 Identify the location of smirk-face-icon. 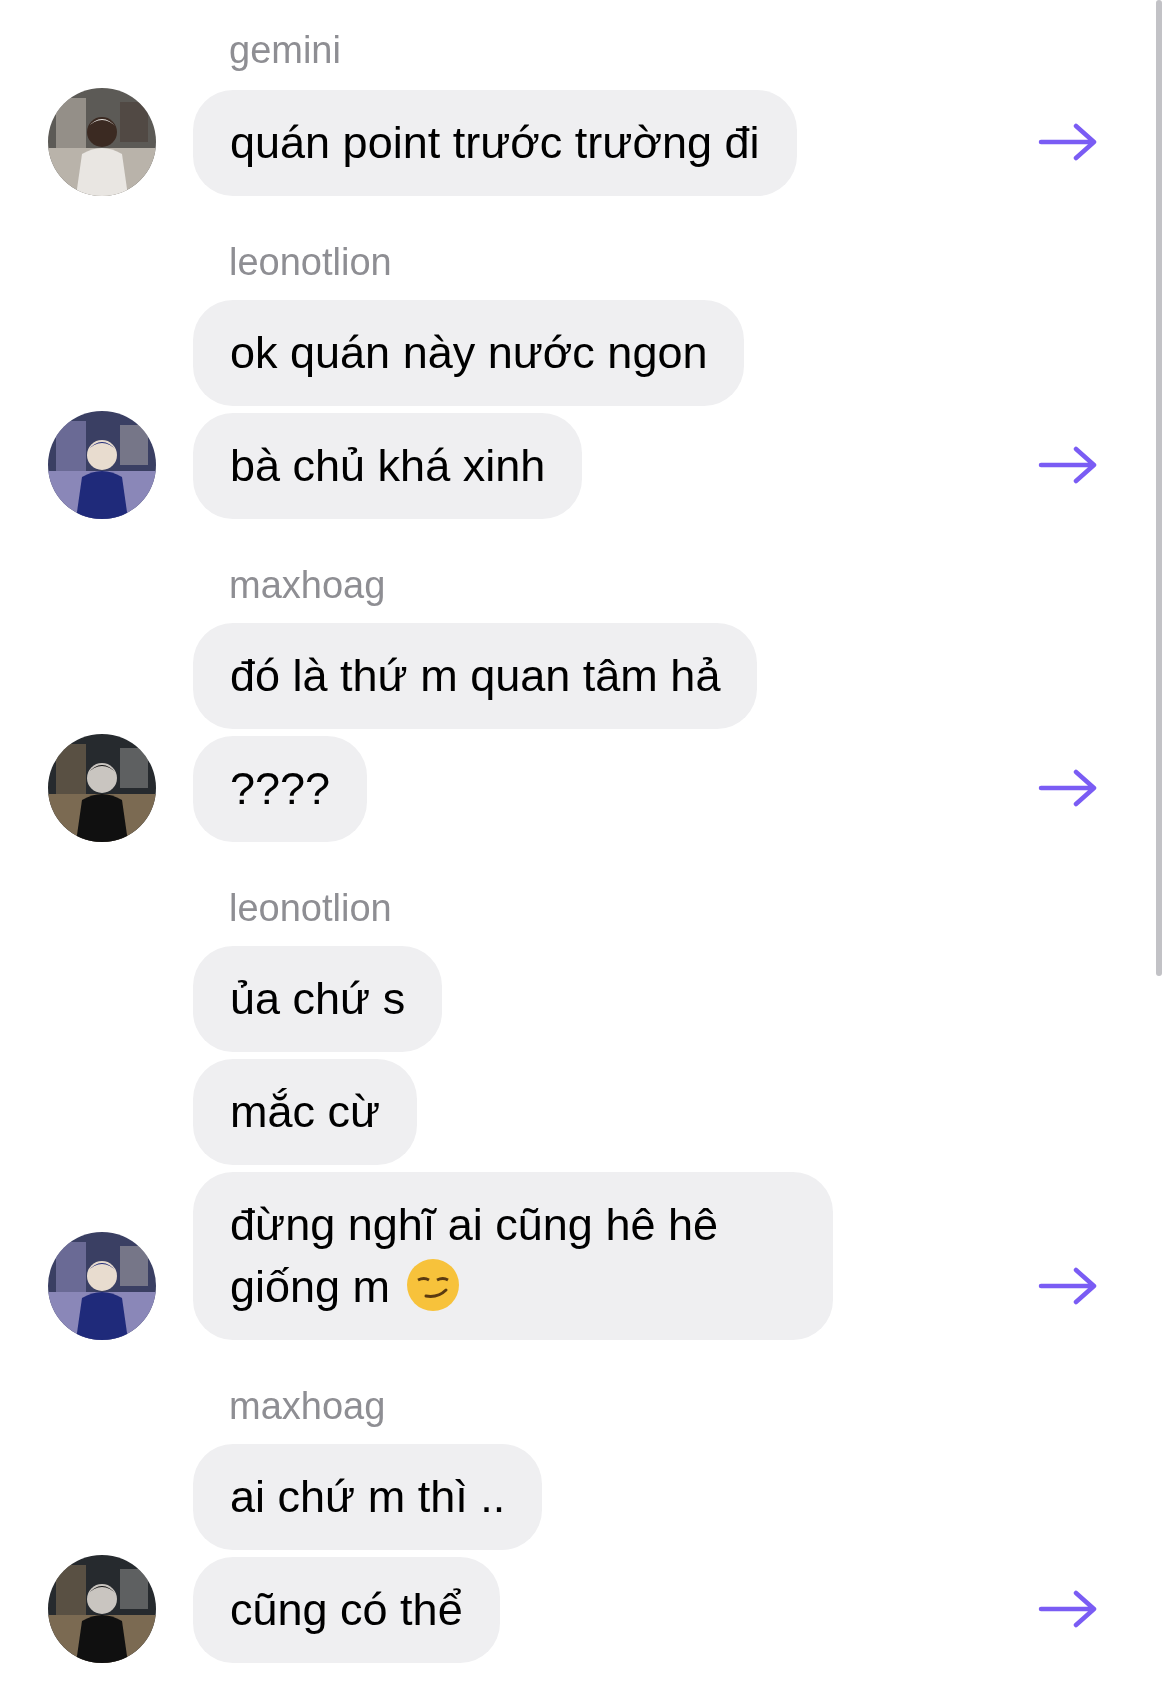
(433, 1285).